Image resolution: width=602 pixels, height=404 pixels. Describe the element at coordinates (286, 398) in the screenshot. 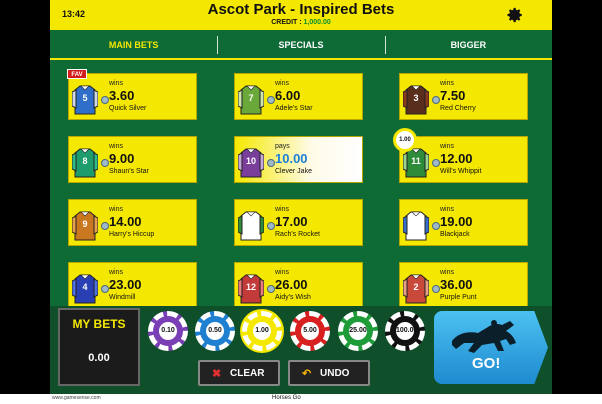

I see `game-label: Horses Go` at that location.